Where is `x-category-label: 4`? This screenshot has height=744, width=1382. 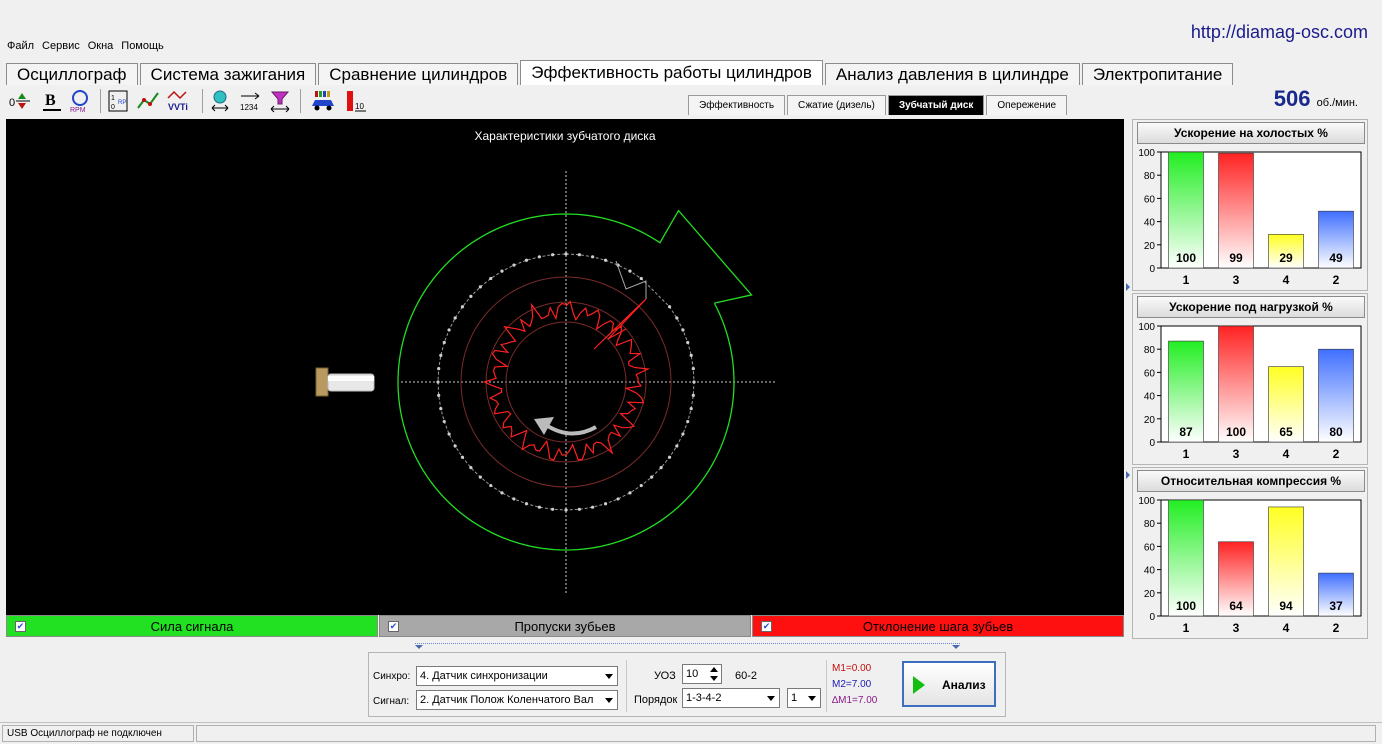 x-category-label: 4 is located at coordinates (1286, 628).